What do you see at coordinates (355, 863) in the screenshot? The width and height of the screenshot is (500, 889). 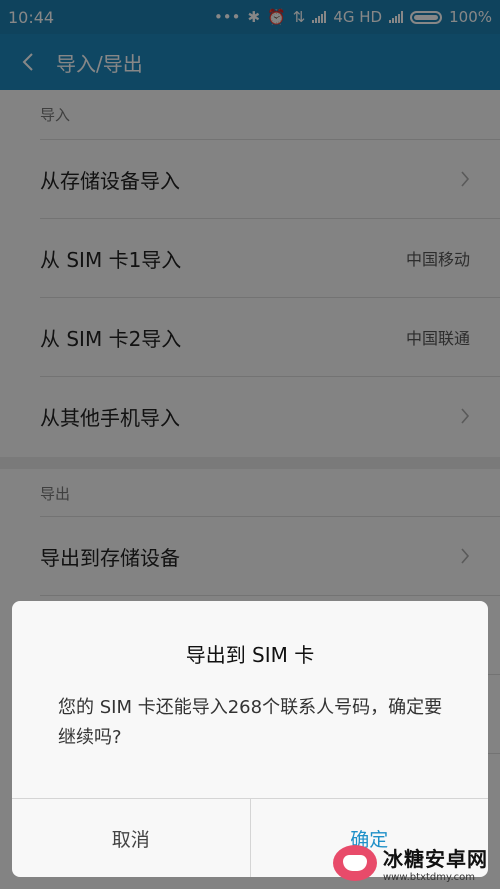 I see `watermark-logo-icon` at bounding box center [355, 863].